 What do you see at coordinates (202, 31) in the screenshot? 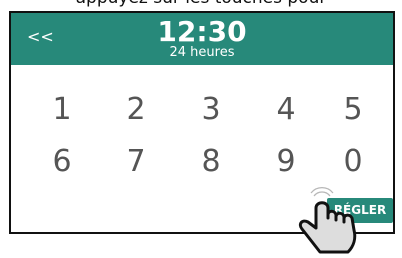
I see `time-display: 12:30` at bounding box center [202, 31].